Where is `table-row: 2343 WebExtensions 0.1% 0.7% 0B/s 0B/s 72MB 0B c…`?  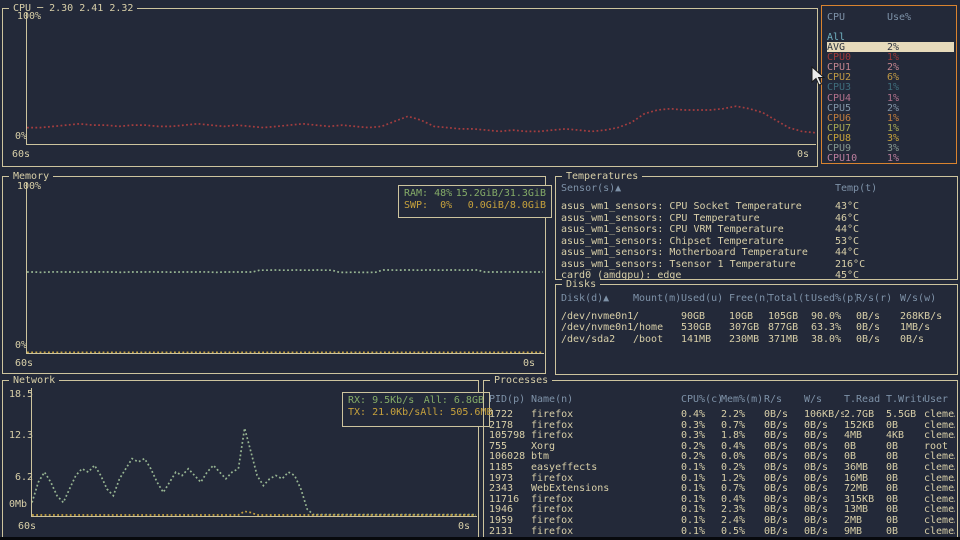
table-row: 2343 WebExtensions 0.1% 0.7% 0B/s 0B/s 72MB 0B c… is located at coordinates (722, 488).